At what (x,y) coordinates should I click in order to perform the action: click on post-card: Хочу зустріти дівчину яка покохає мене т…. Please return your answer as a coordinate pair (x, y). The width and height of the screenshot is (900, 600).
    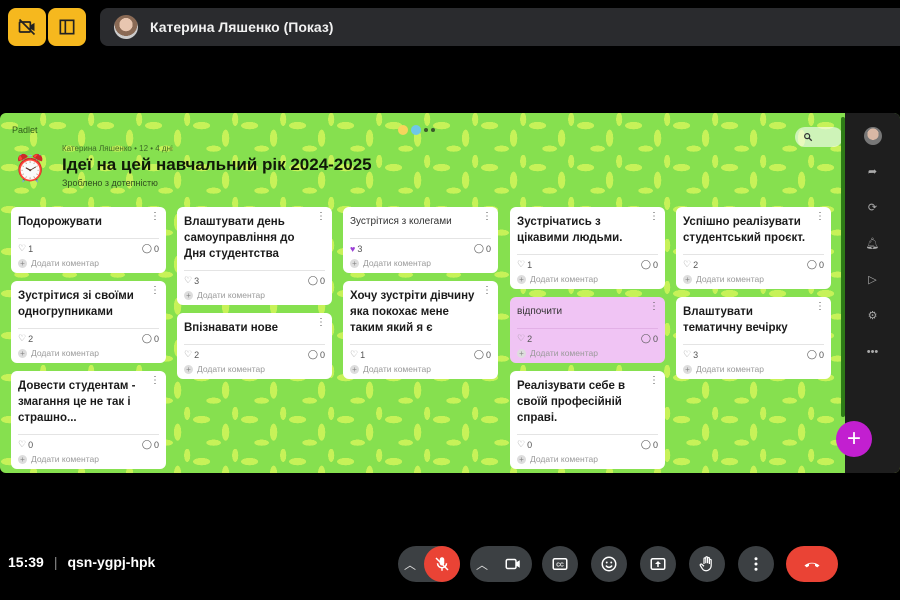
    Looking at the image, I should click on (420, 330).